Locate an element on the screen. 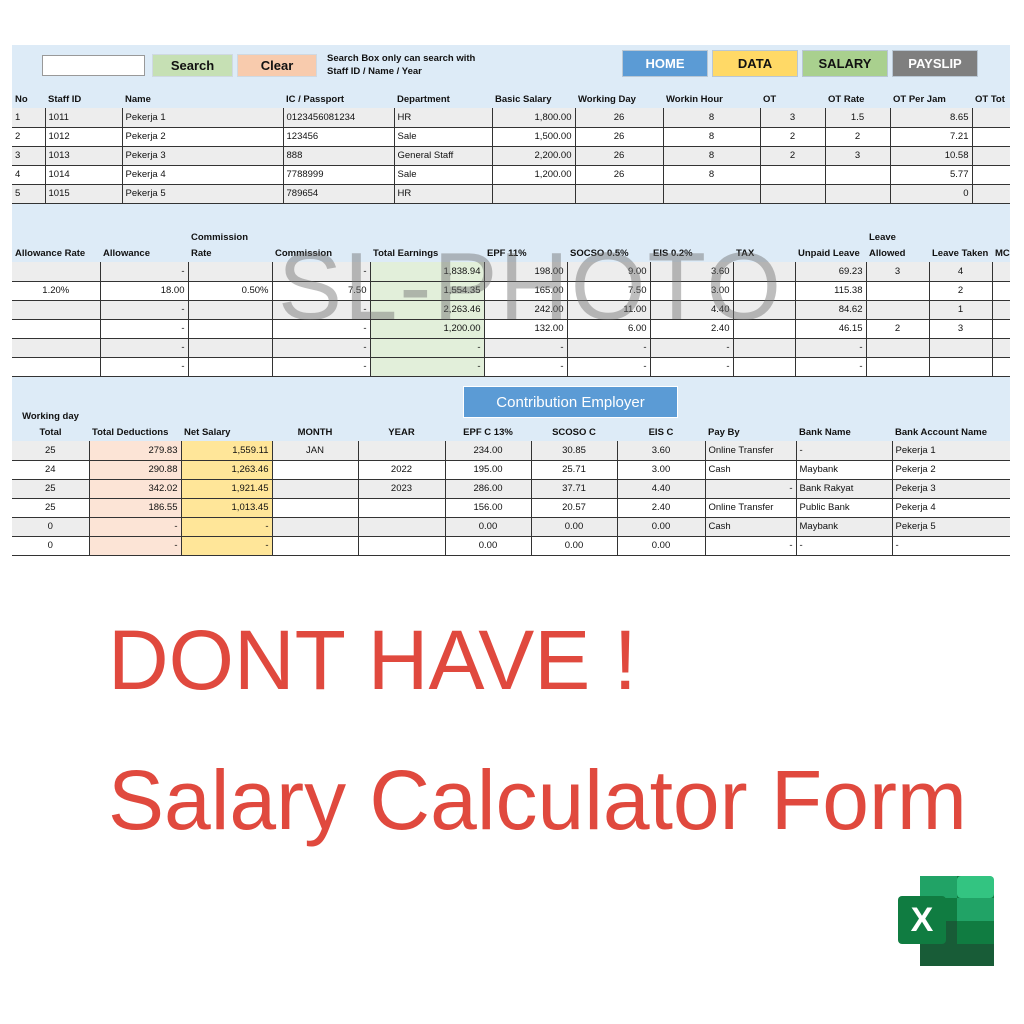  table-cell: Pekerja 2 is located at coordinates (950, 470).